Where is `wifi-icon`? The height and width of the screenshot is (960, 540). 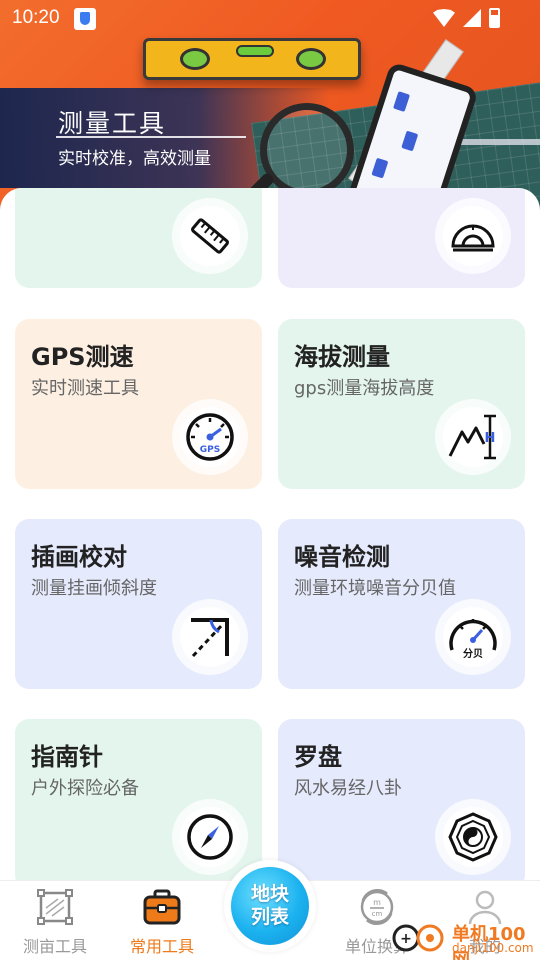 wifi-icon is located at coordinates (444, 18).